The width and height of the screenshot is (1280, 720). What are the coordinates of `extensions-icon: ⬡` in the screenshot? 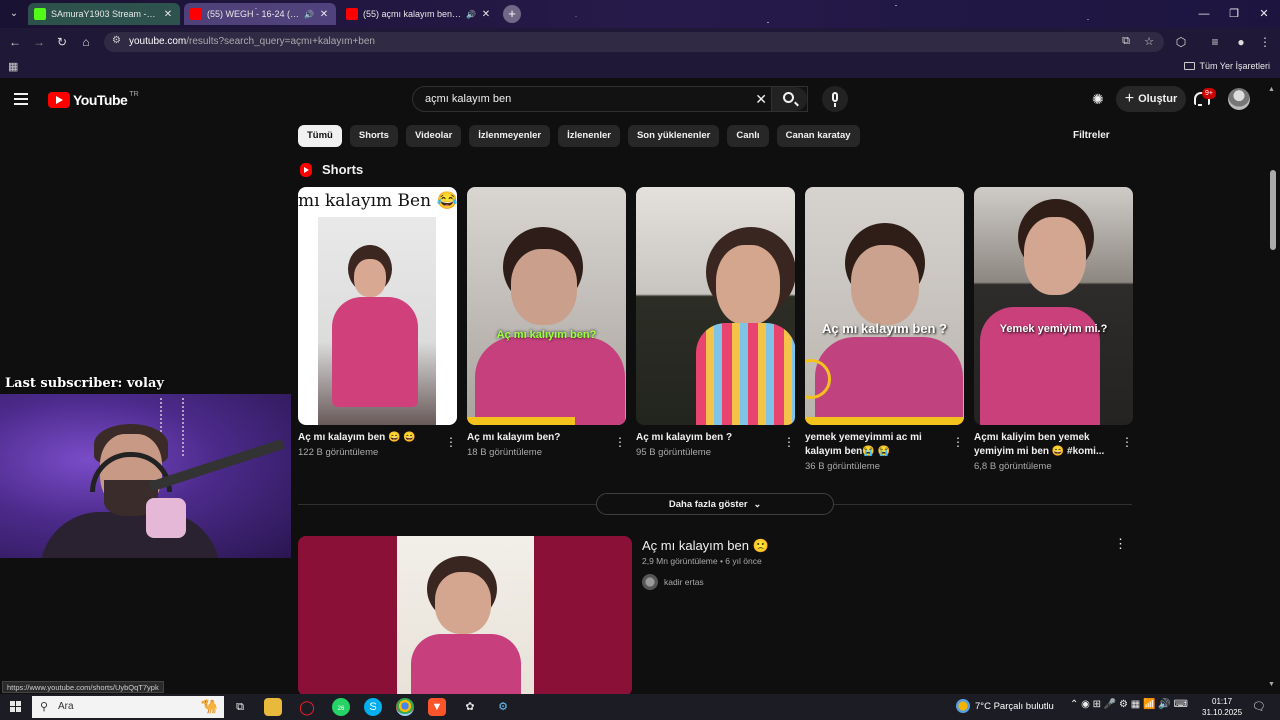 It's located at (1181, 42).